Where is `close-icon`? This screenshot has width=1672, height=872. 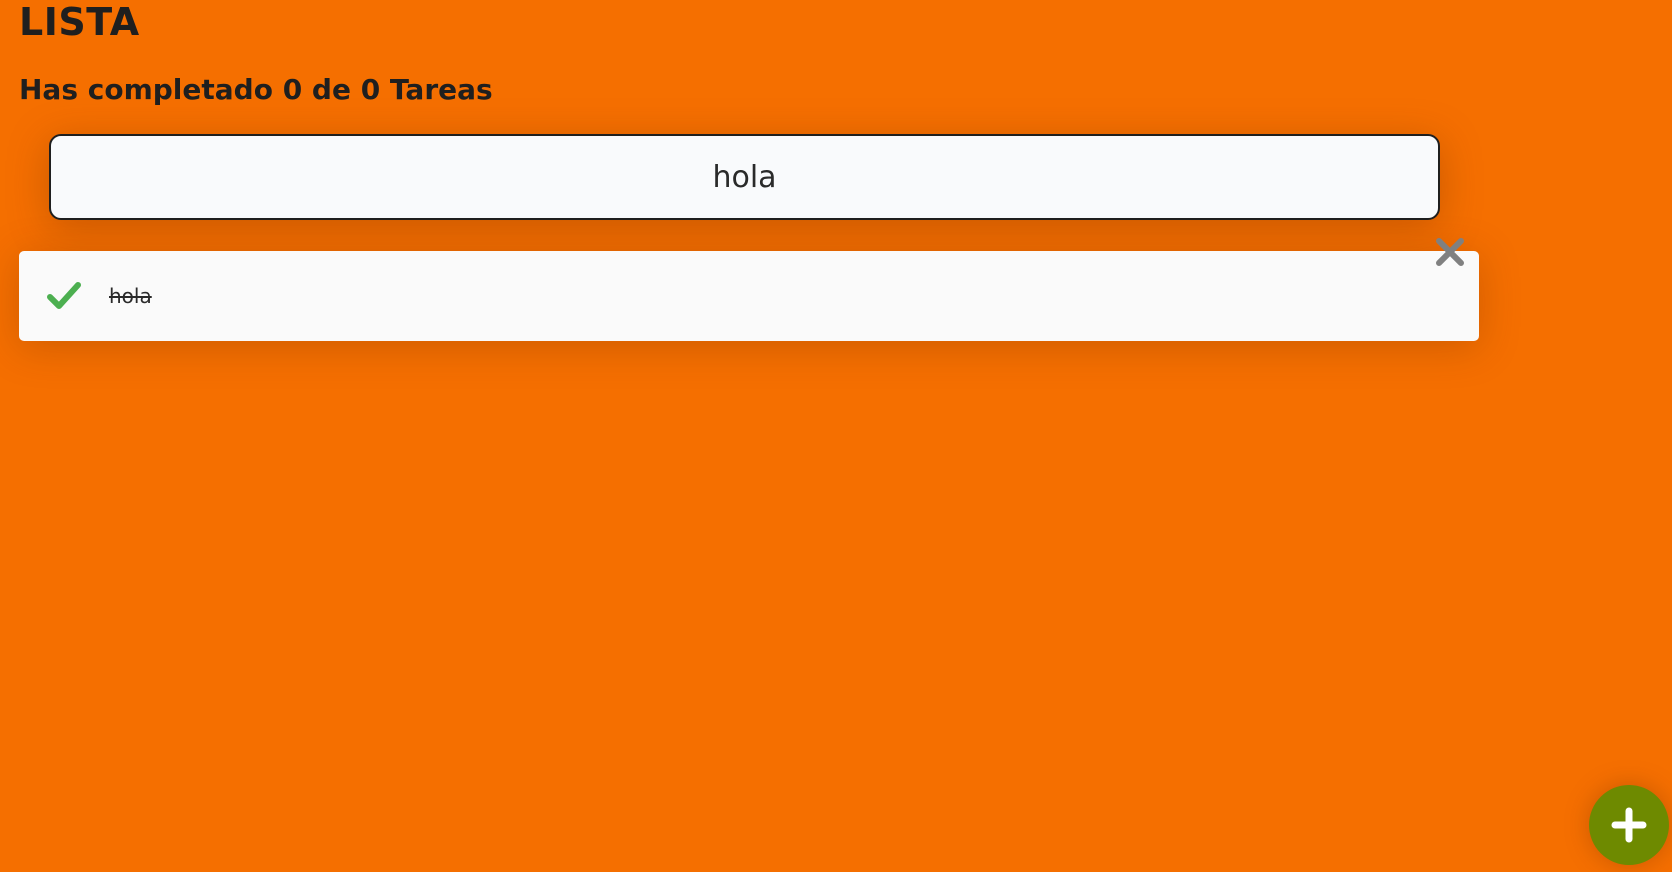
close-icon is located at coordinates (1450, 252).